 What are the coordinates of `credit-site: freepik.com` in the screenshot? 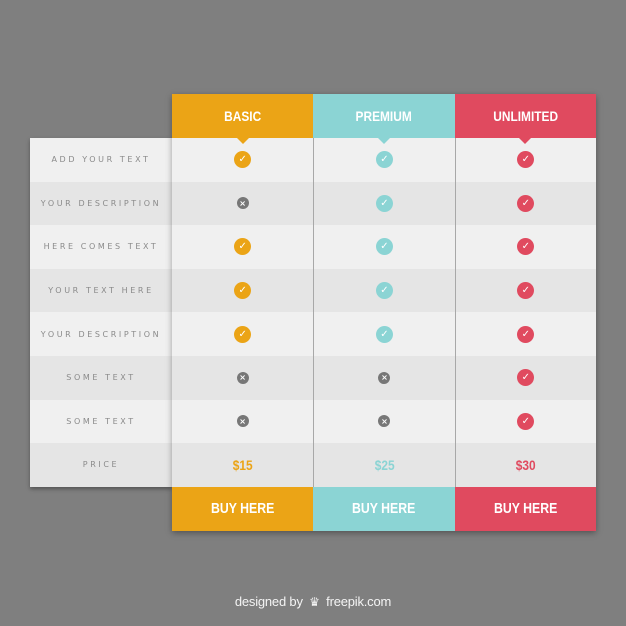 It's located at (358, 601).